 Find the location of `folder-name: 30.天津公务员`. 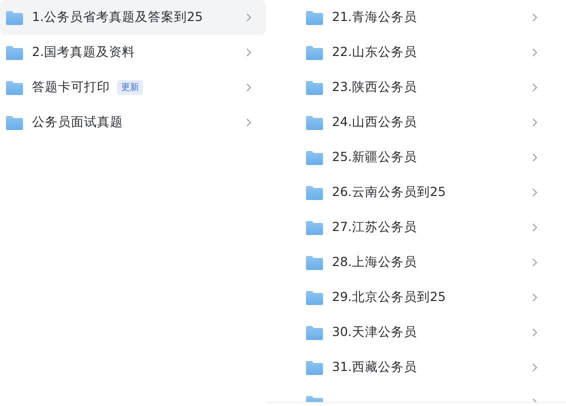

folder-name: 30.天津公务员 is located at coordinates (374, 332).